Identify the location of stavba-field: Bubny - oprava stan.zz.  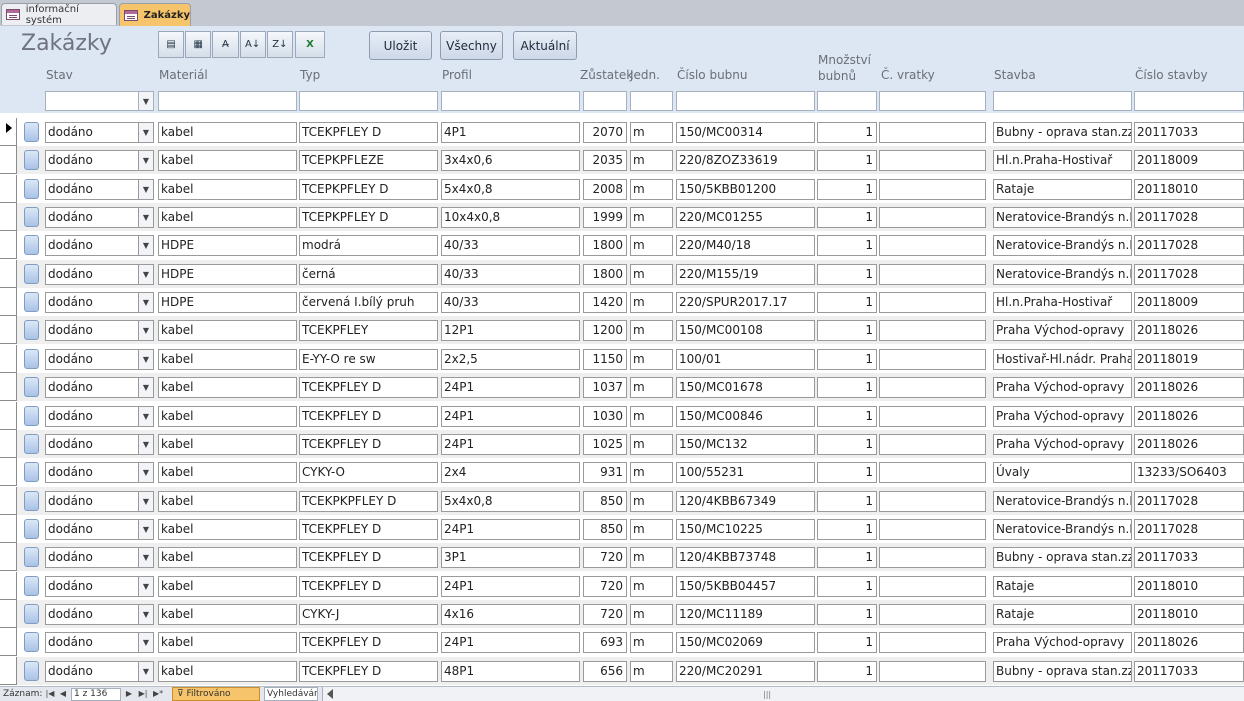
(1062, 671).